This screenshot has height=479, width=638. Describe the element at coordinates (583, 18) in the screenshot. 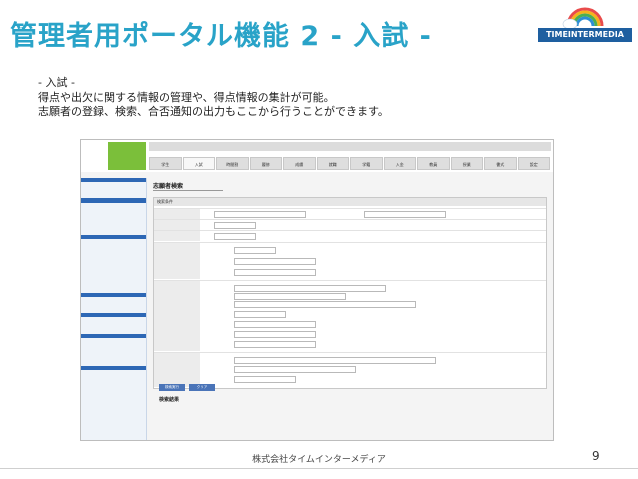

I see `cloud-rainbow-icon` at that location.